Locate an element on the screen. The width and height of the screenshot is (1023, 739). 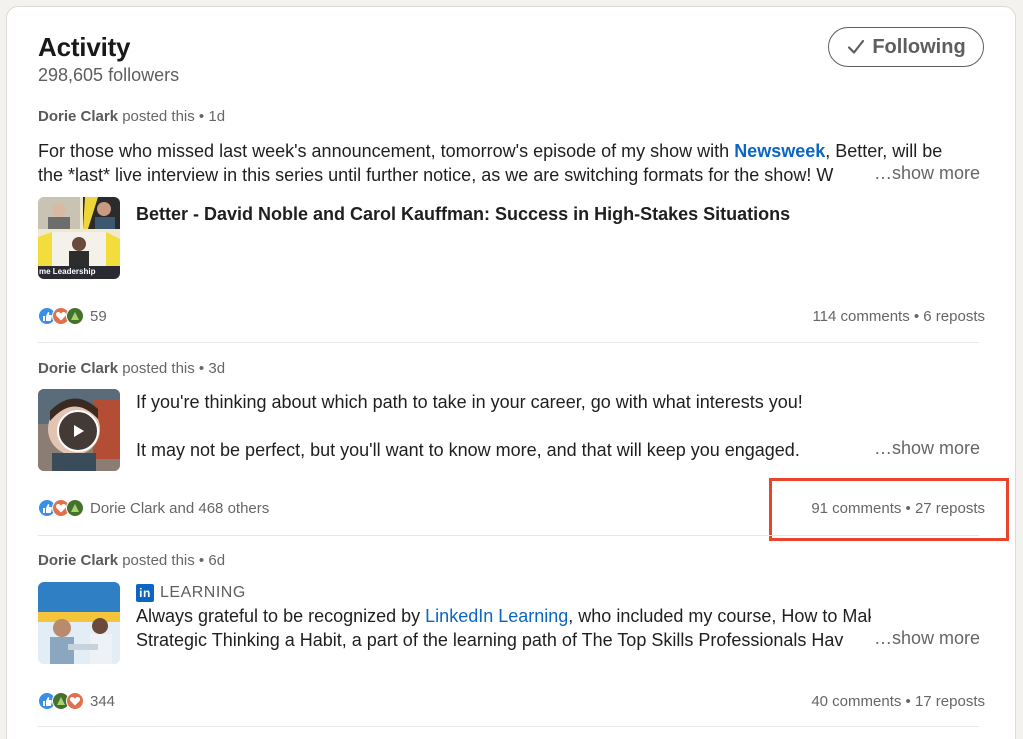
post-text: , Better, will be is located at coordinates (884, 151).